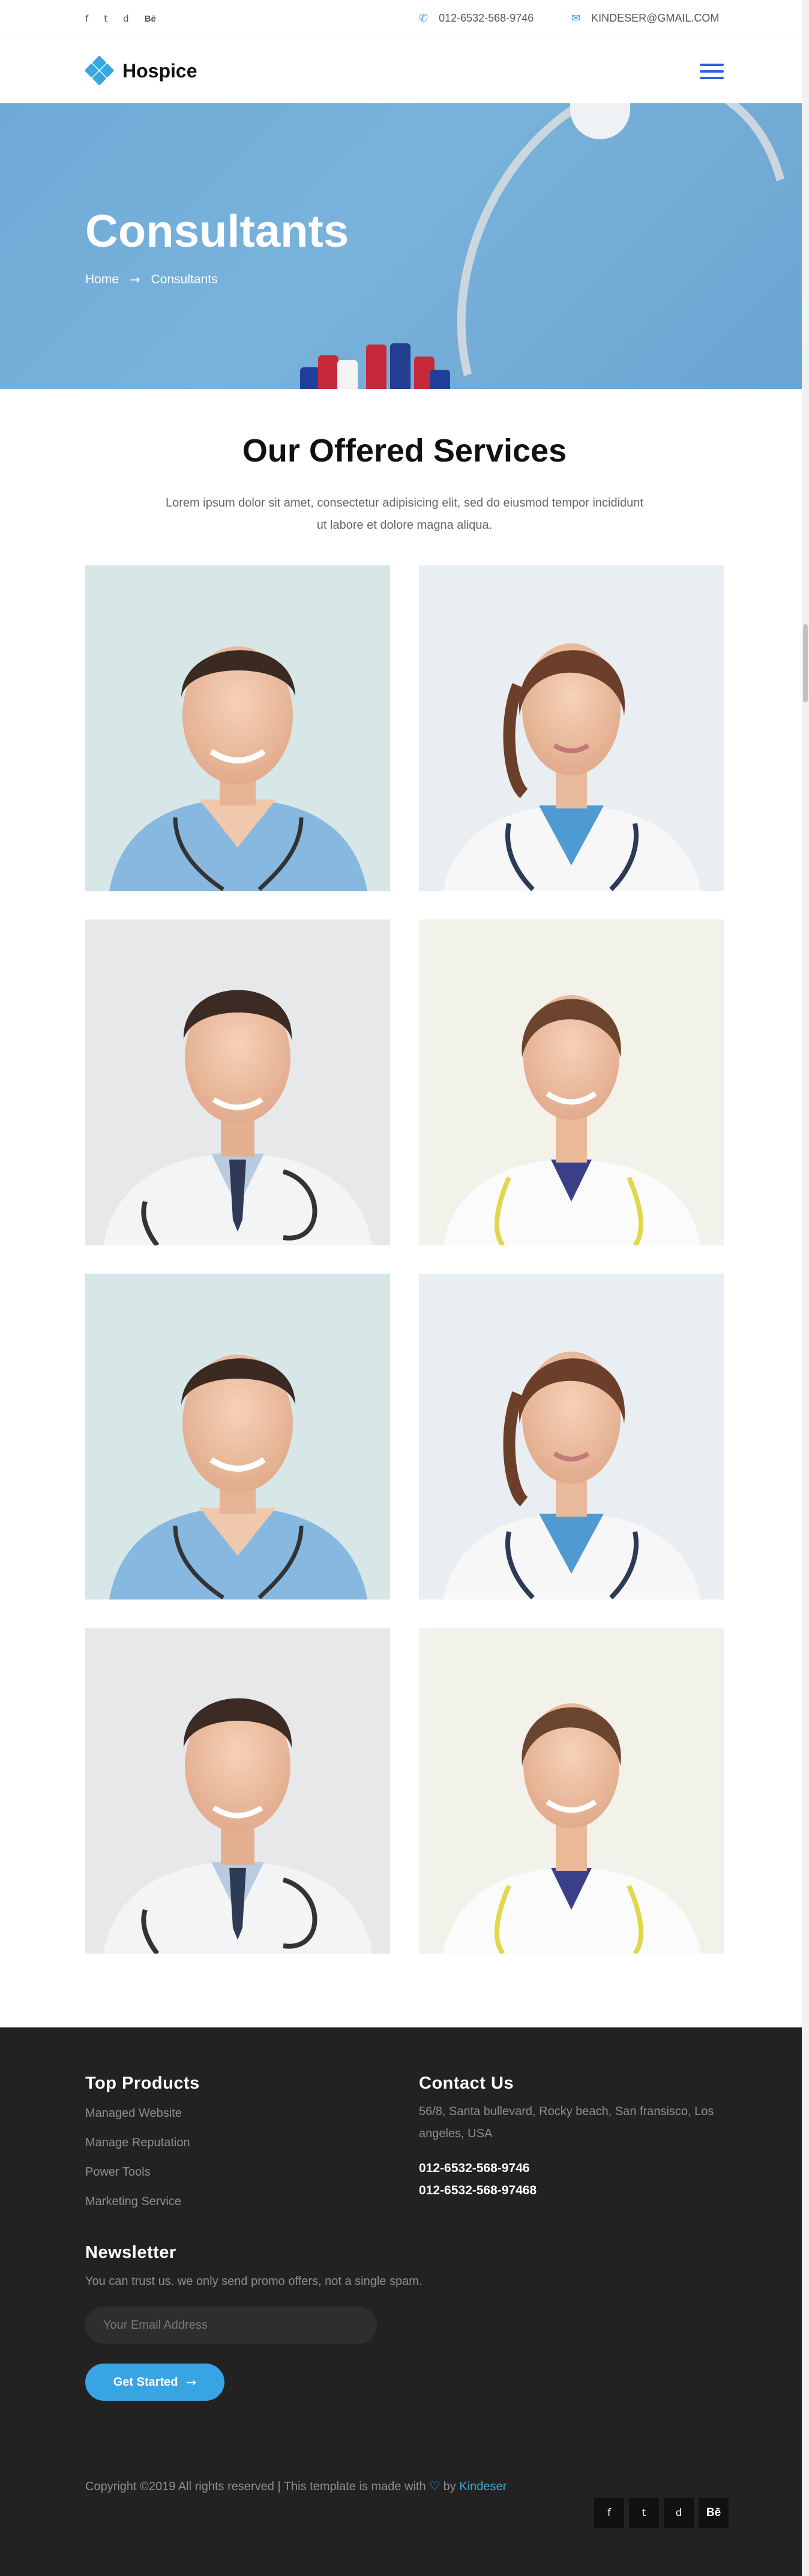 This screenshot has width=809, height=2576. I want to click on breadcrumb-current: Consultants, so click(184, 279).